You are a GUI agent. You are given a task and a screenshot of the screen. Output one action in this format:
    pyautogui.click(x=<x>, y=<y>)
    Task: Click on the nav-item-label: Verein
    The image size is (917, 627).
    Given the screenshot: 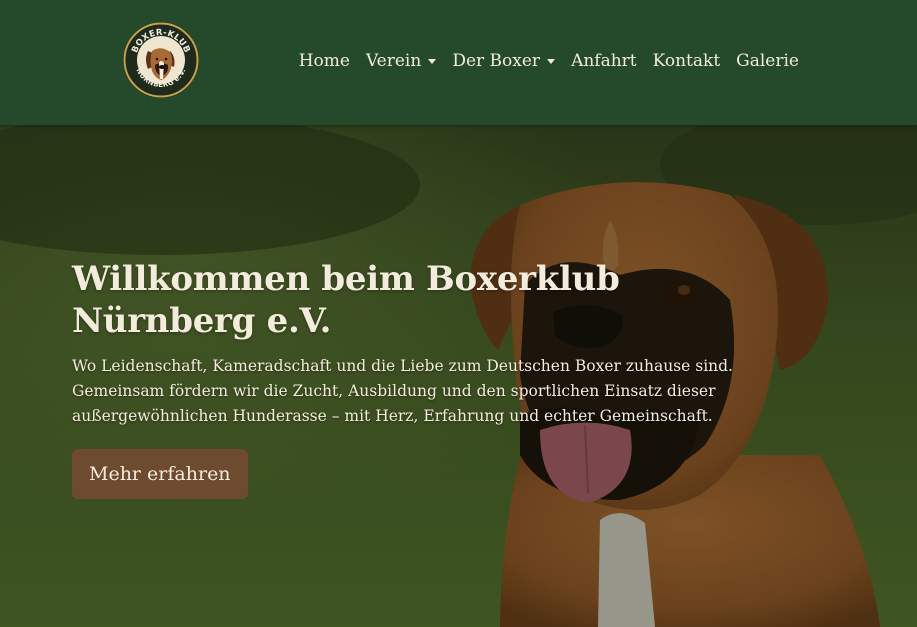 What is the action you would take?
    pyautogui.click(x=393, y=61)
    